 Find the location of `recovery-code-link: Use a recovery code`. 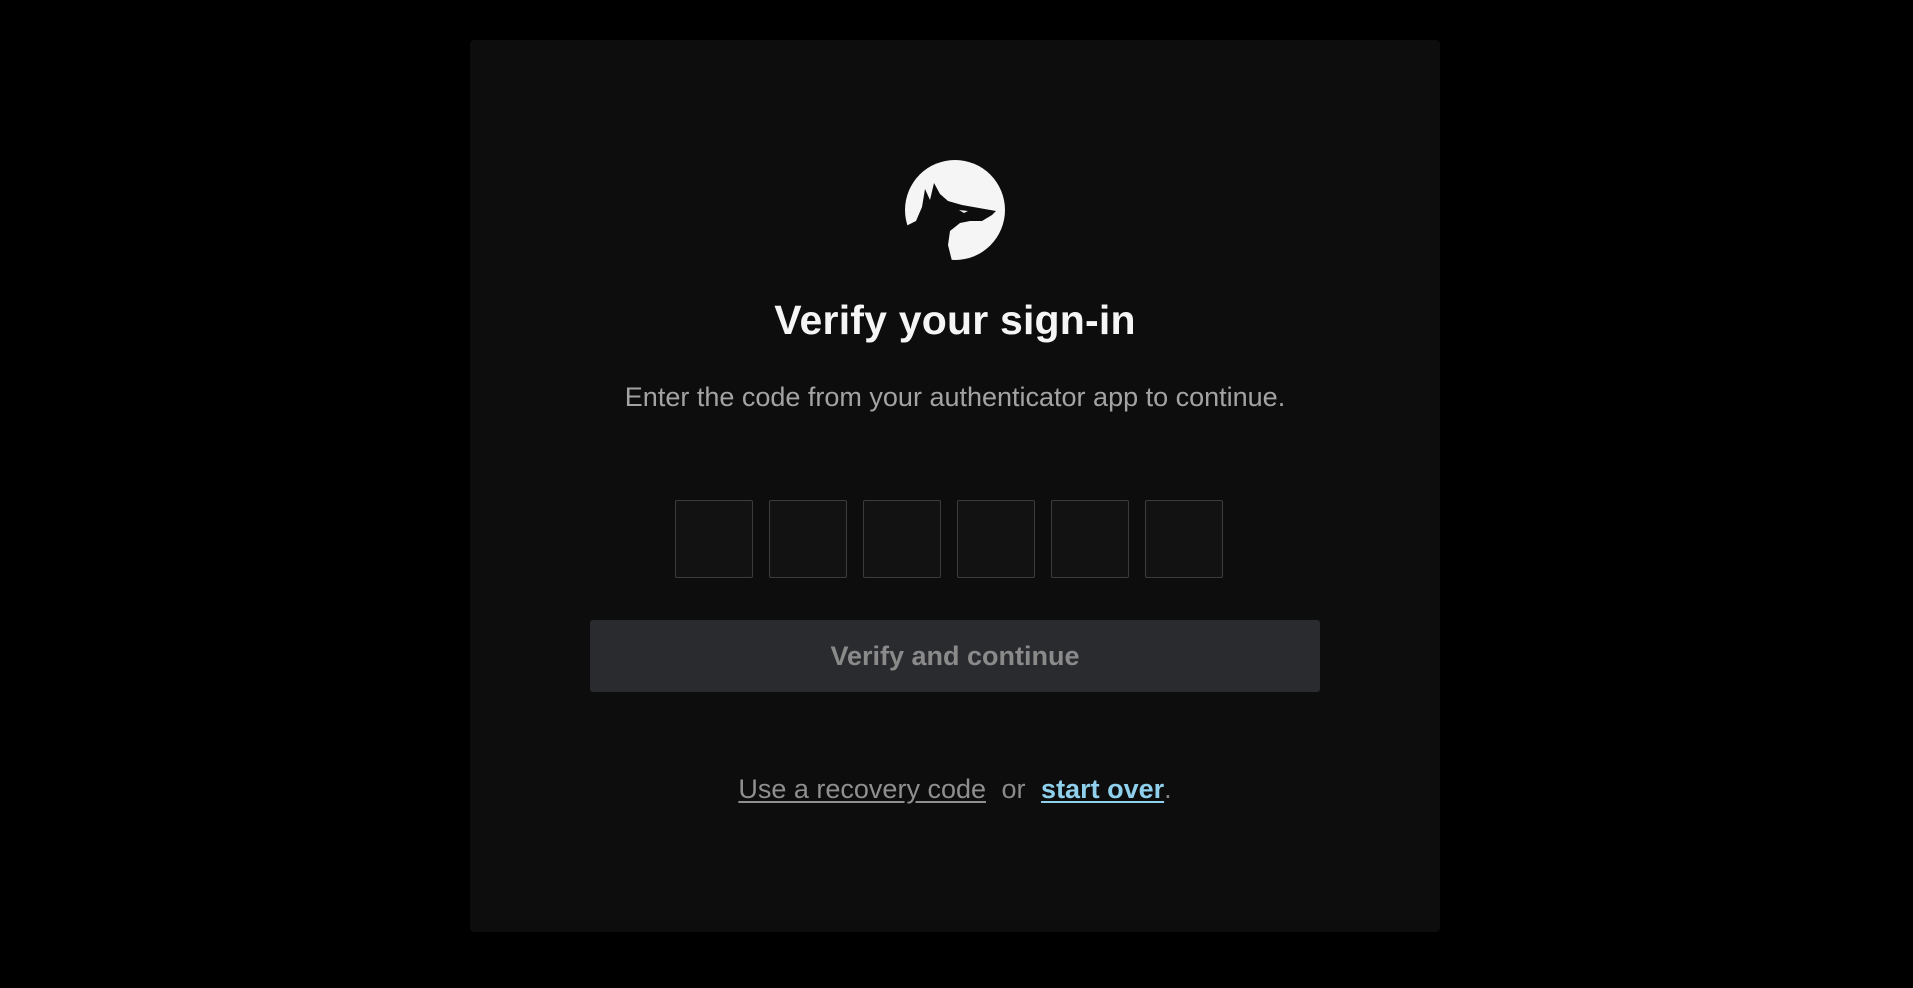

recovery-code-link: Use a recovery code is located at coordinates (862, 789).